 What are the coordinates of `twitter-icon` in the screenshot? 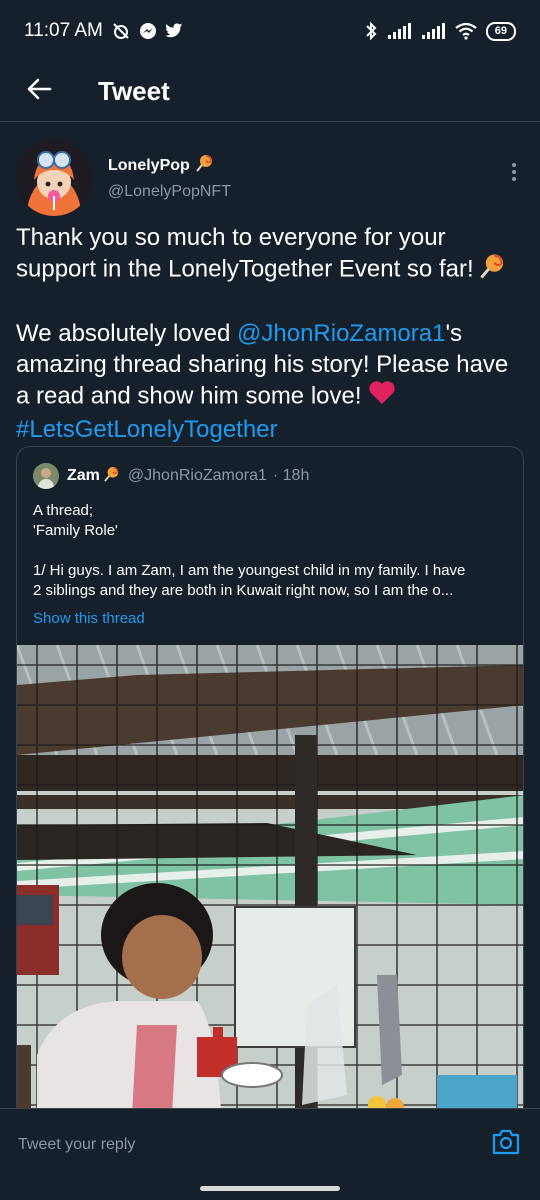 It's located at (174, 31).